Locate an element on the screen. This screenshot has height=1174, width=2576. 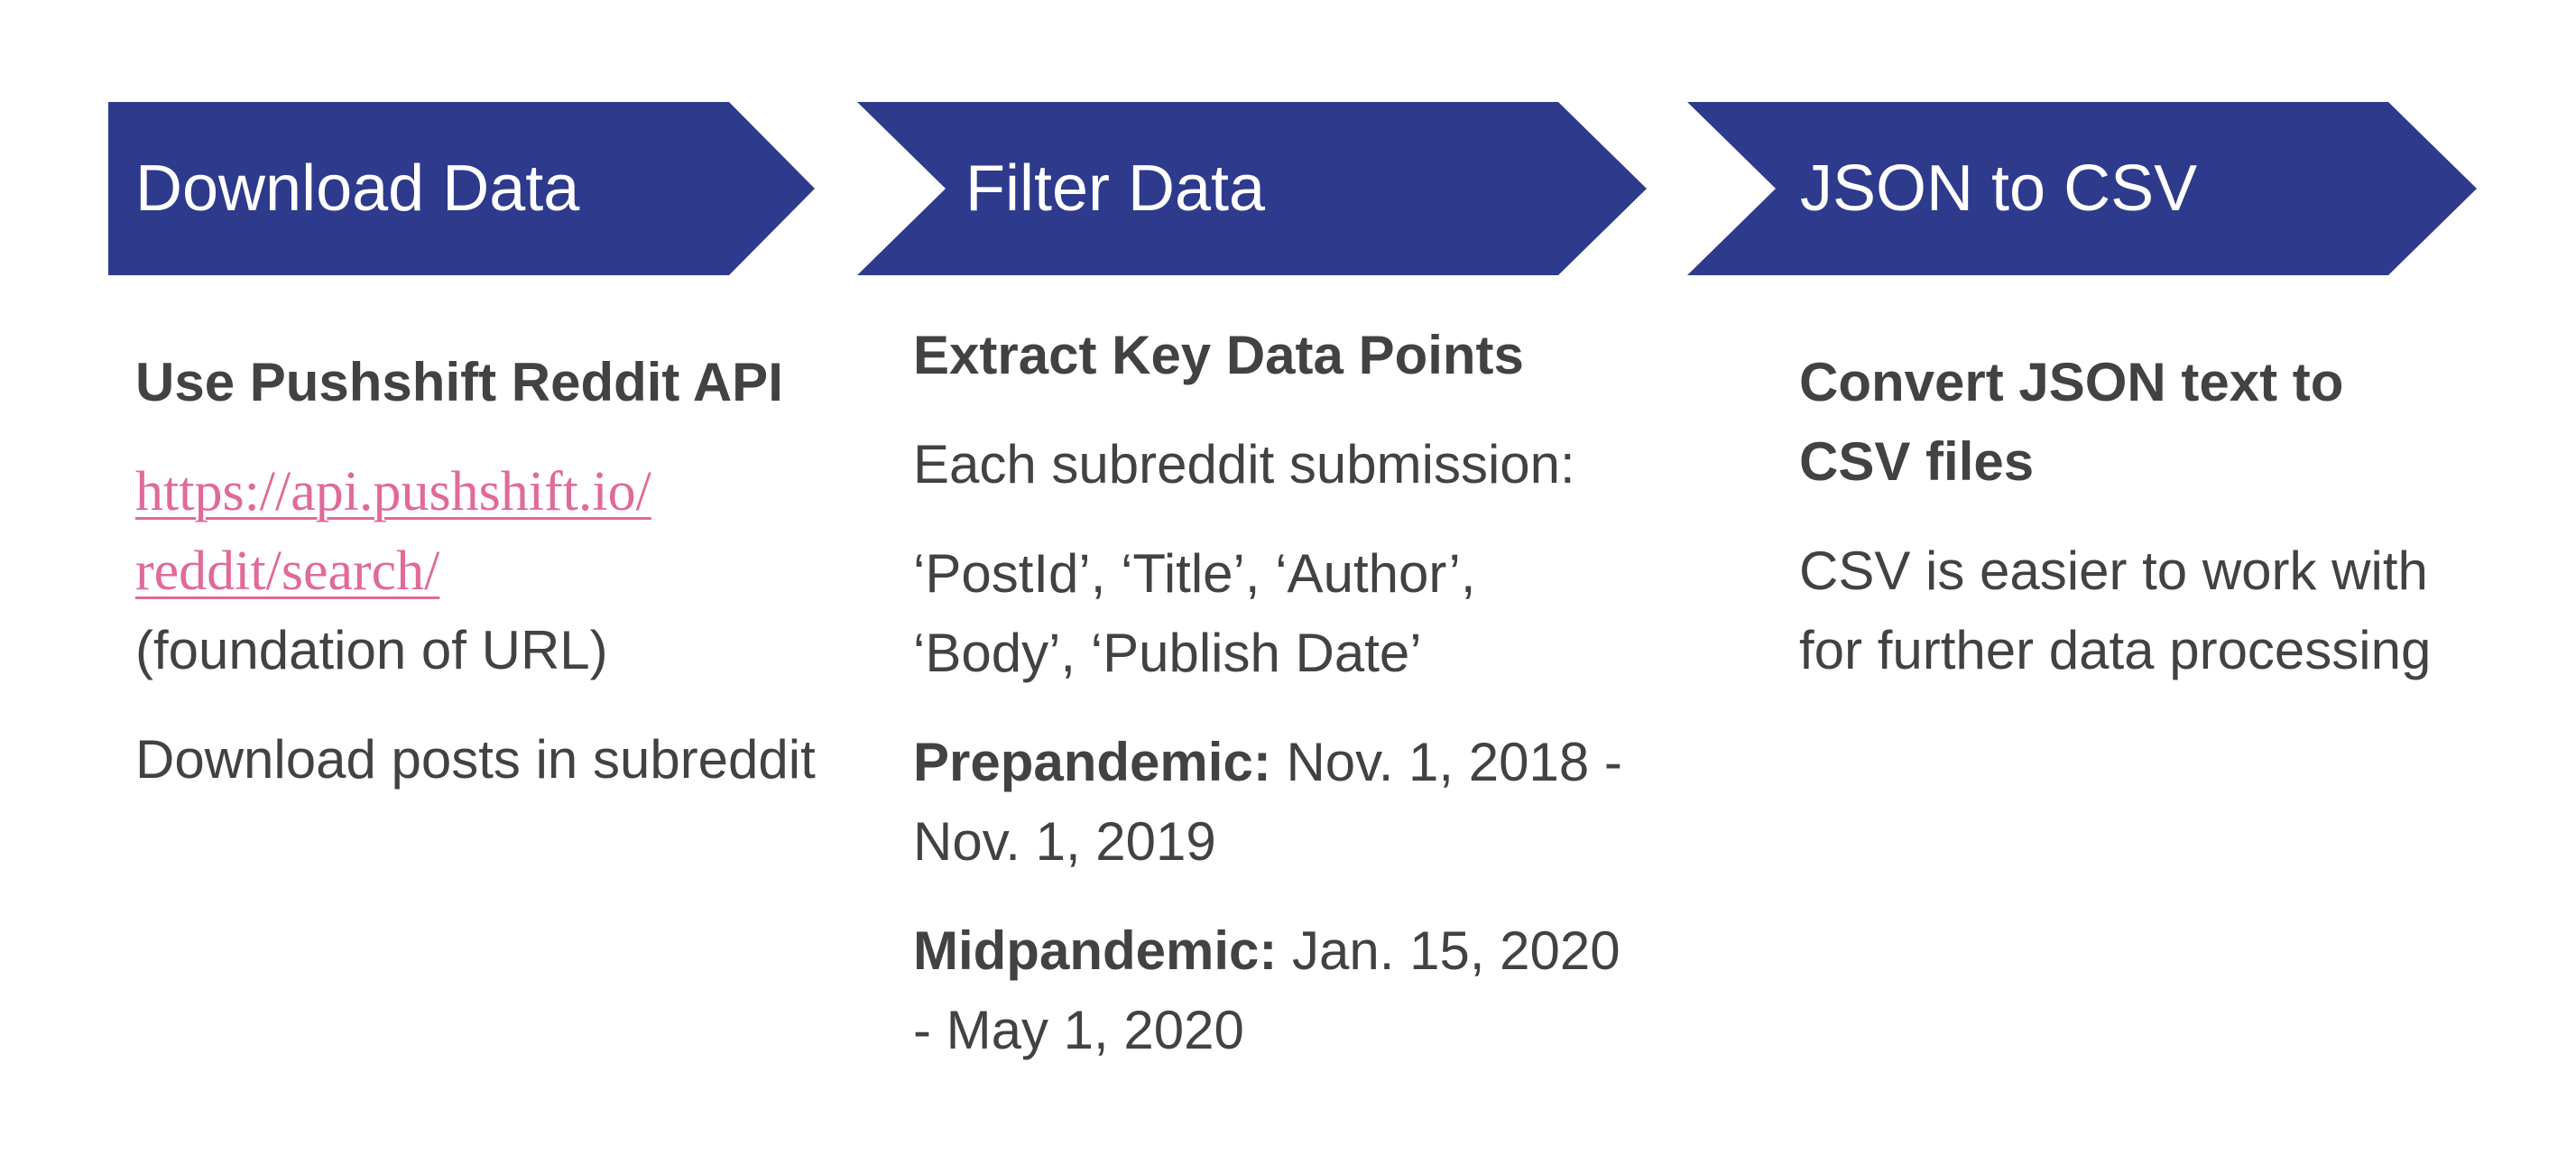
api-url-note: (foundation of URL) is located at coordinates (371, 650).